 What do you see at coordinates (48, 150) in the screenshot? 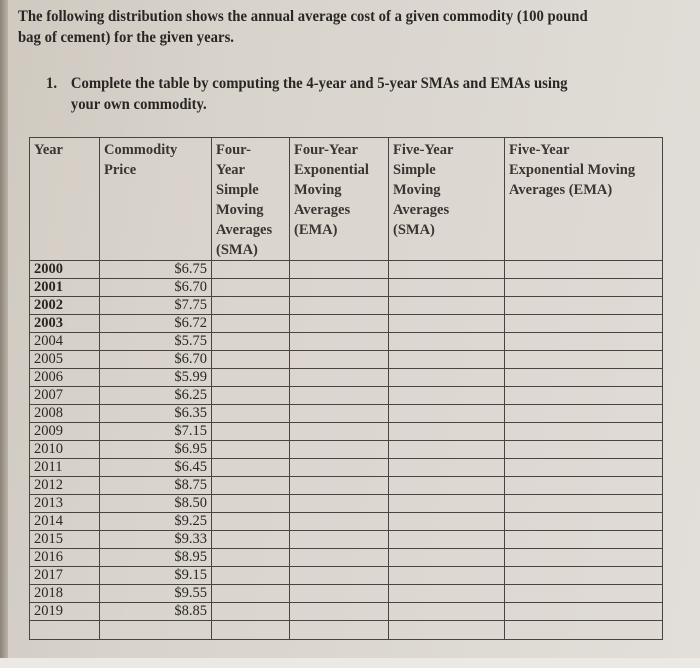
I see `header-year-label: Year` at bounding box center [48, 150].